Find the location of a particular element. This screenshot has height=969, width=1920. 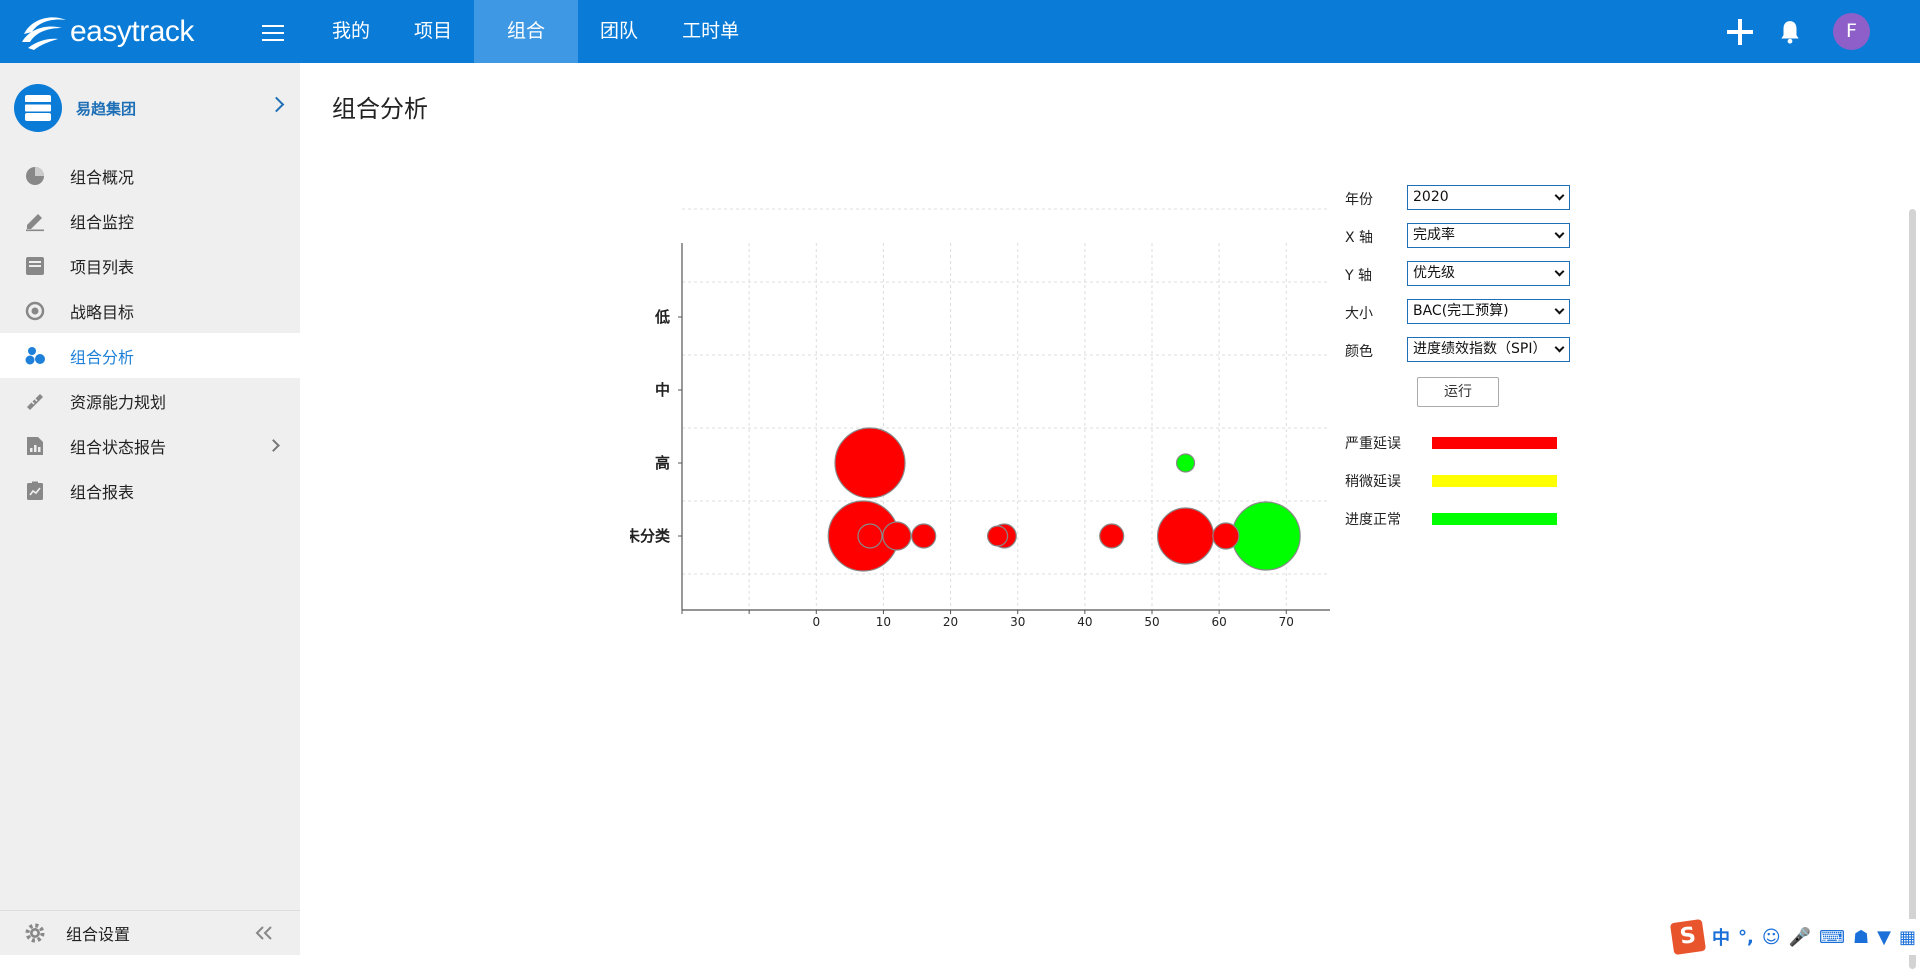

user-avatar: F is located at coordinates (1851, 31).